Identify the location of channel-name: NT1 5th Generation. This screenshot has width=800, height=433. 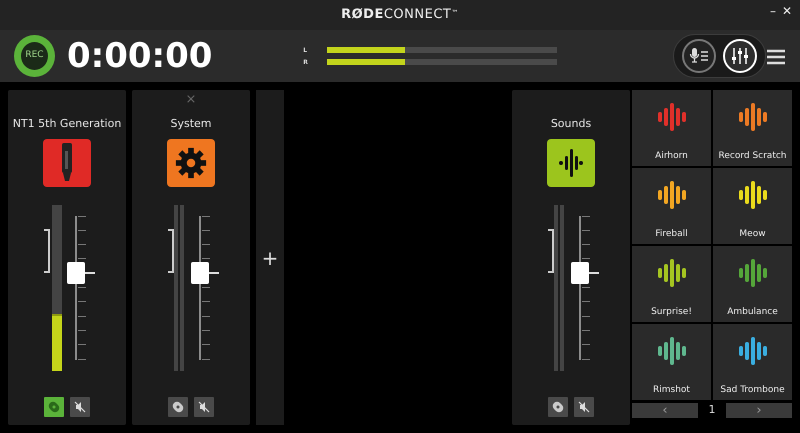
(67, 124).